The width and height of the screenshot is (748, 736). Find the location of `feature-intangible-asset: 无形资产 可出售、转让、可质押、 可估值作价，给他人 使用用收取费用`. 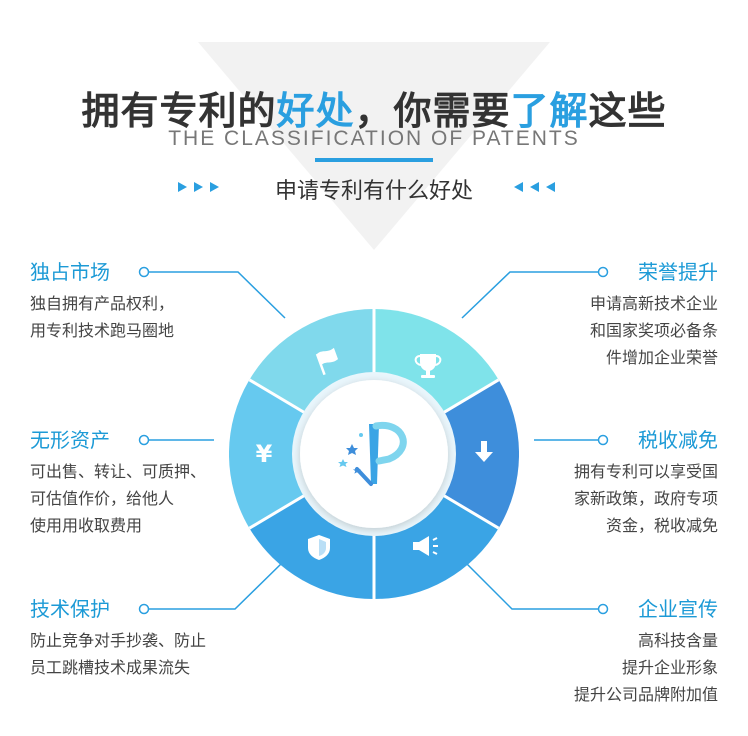

feature-intangible-asset: 无形资产 可出售、转让、可质押、 可估值作价，给他人 使用用收取费用 is located at coordinates (118, 483).